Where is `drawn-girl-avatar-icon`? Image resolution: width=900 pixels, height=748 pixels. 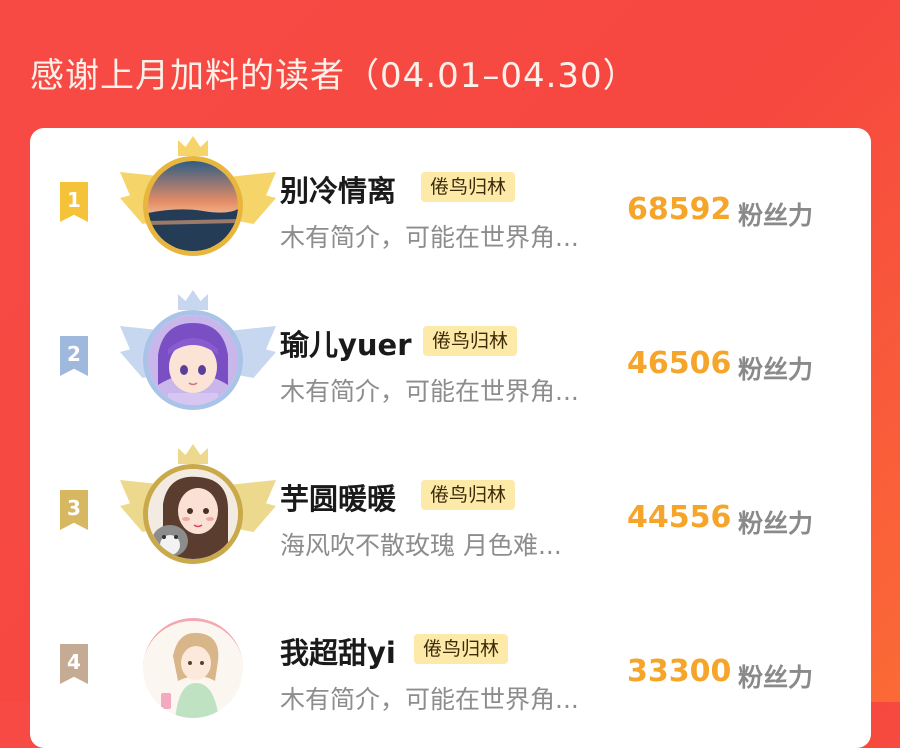 drawn-girl-avatar-icon is located at coordinates (193, 669).